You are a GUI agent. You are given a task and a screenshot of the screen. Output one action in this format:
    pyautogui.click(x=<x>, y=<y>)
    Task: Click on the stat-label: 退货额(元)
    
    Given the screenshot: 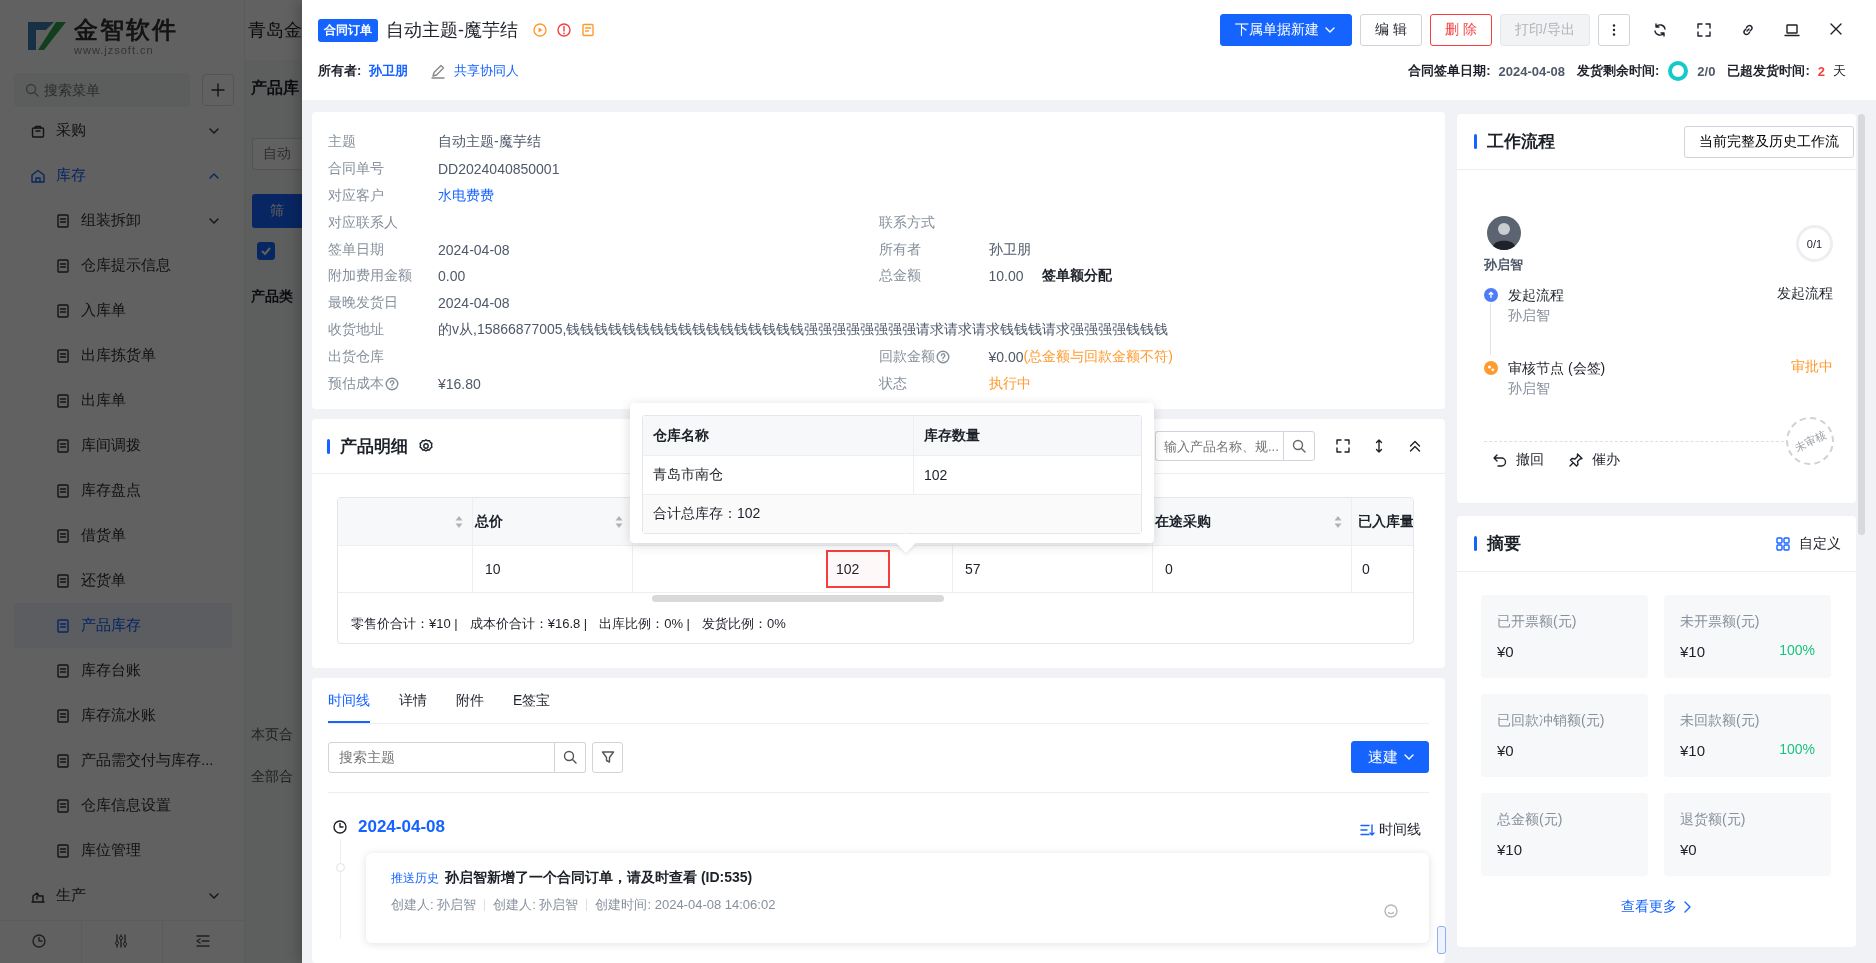 What is the action you would take?
    pyautogui.click(x=1713, y=820)
    